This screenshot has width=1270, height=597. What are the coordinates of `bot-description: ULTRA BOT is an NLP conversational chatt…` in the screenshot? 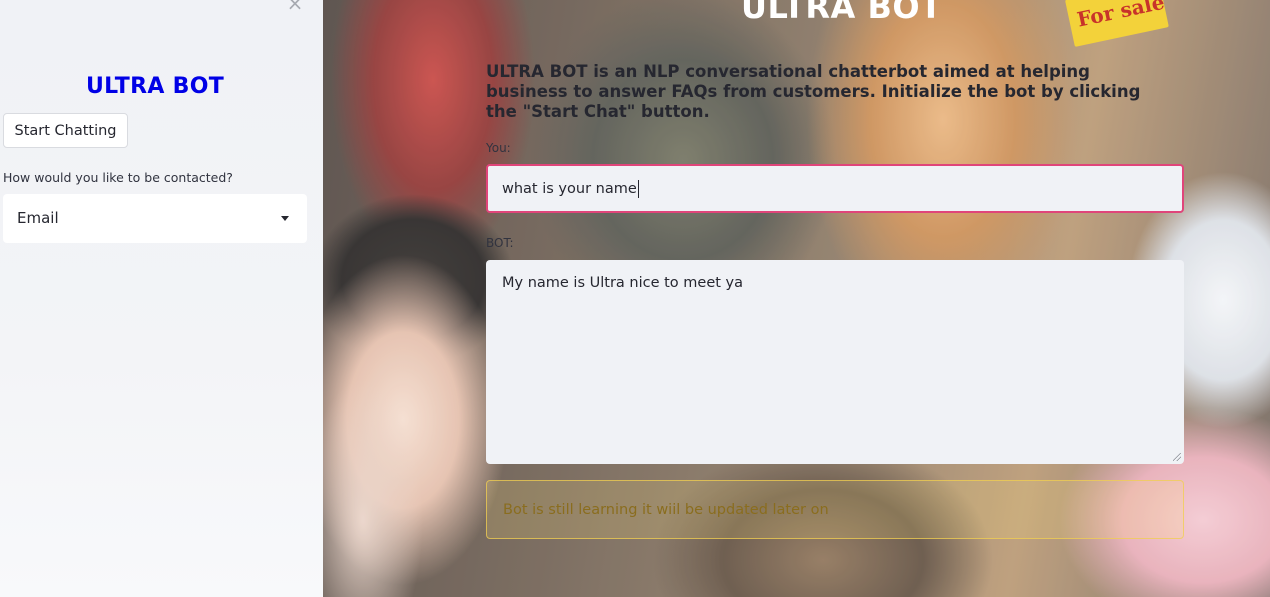 It's located at (813, 91).